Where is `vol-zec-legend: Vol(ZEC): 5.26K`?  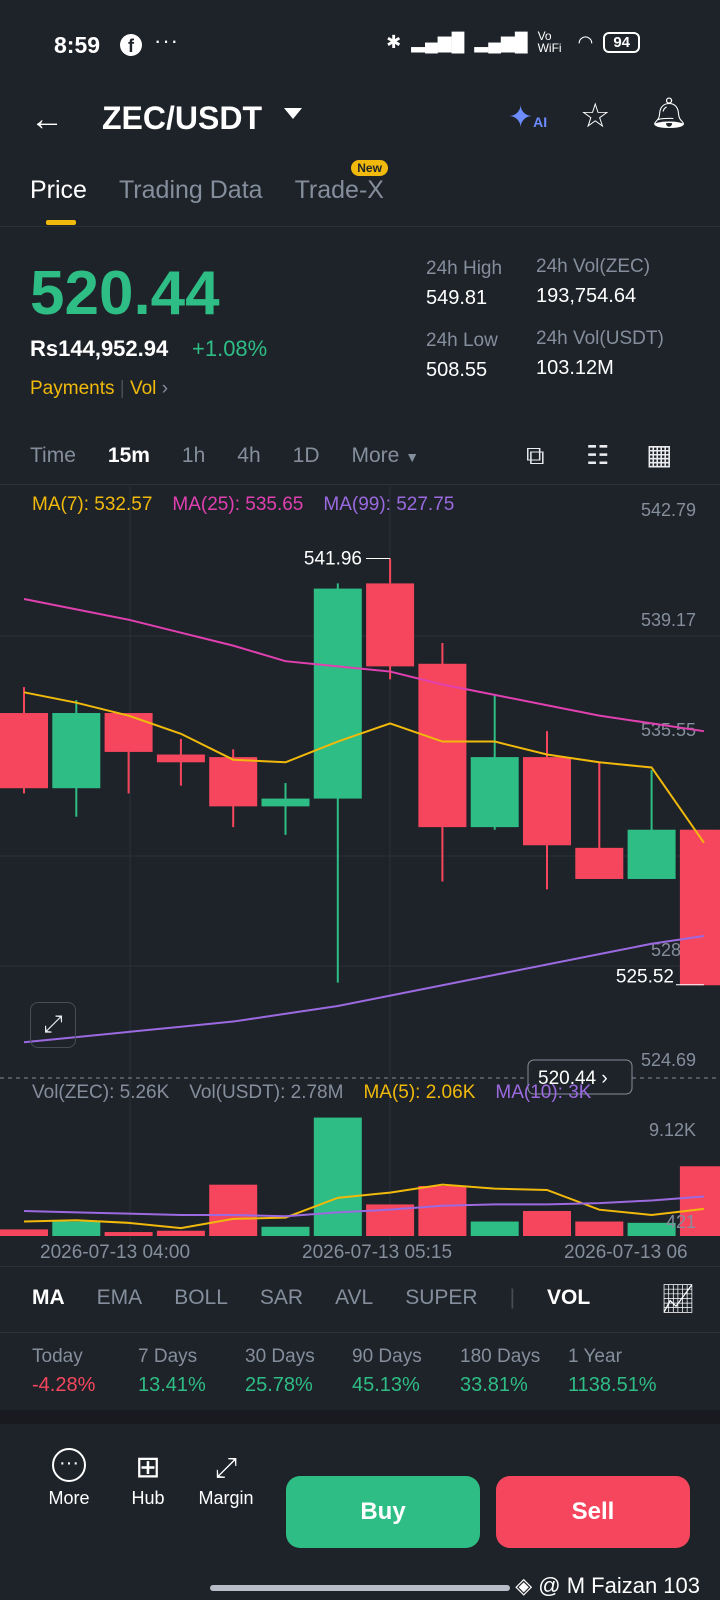
vol-zec-legend: Vol(ZEC): 5.26K is located at coordinates (101, 1092).